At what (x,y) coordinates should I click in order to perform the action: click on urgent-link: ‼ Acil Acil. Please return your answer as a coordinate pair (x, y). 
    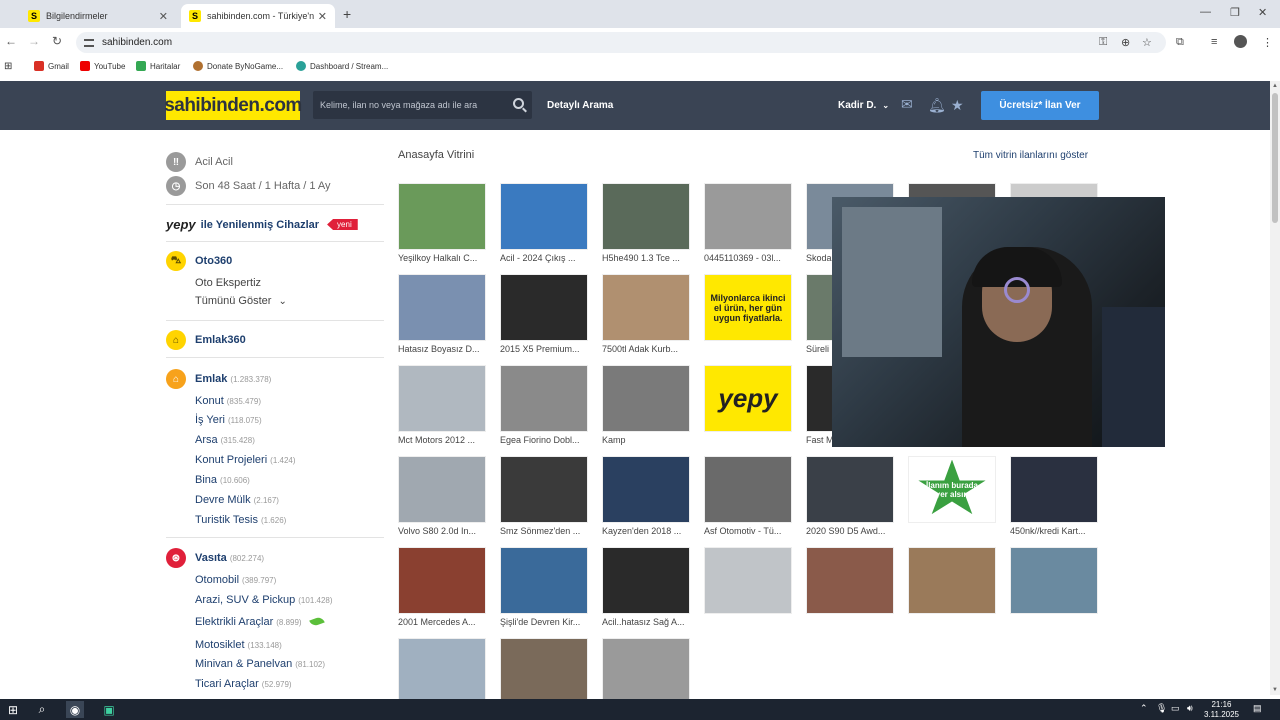
    Looking at the image, I should click on (199, 162).